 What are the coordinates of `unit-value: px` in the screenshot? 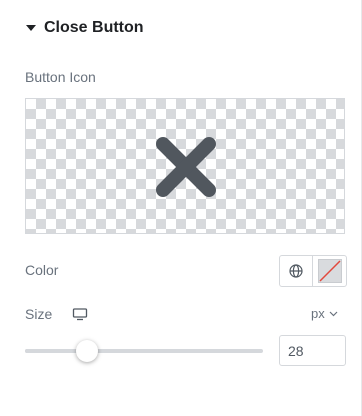 It's located at (318, 313).